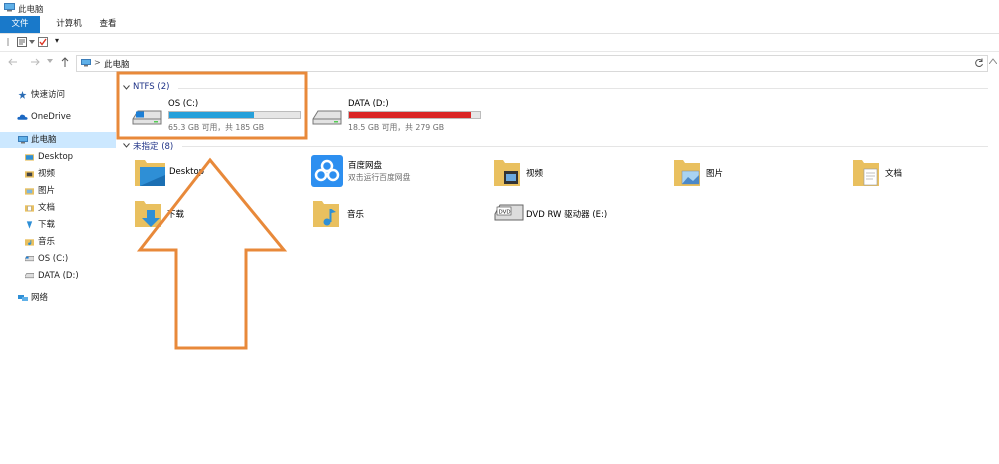  What do you see at coordinates (20, 24) in the screenshot?
I see `tab-file: 文件` at bounding box center [20, 24].